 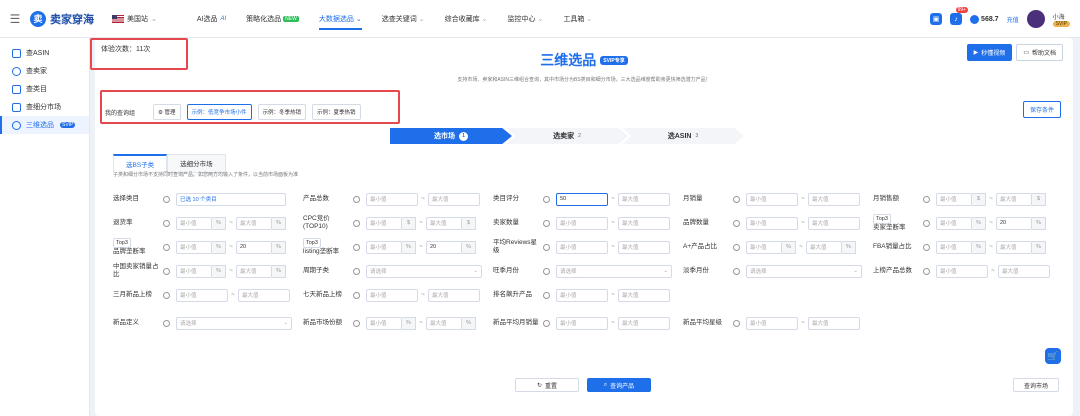 What do you see at coordinates (1035, 19) in the screenshot?
I see `avatar` at bounding box center [1035, 19].